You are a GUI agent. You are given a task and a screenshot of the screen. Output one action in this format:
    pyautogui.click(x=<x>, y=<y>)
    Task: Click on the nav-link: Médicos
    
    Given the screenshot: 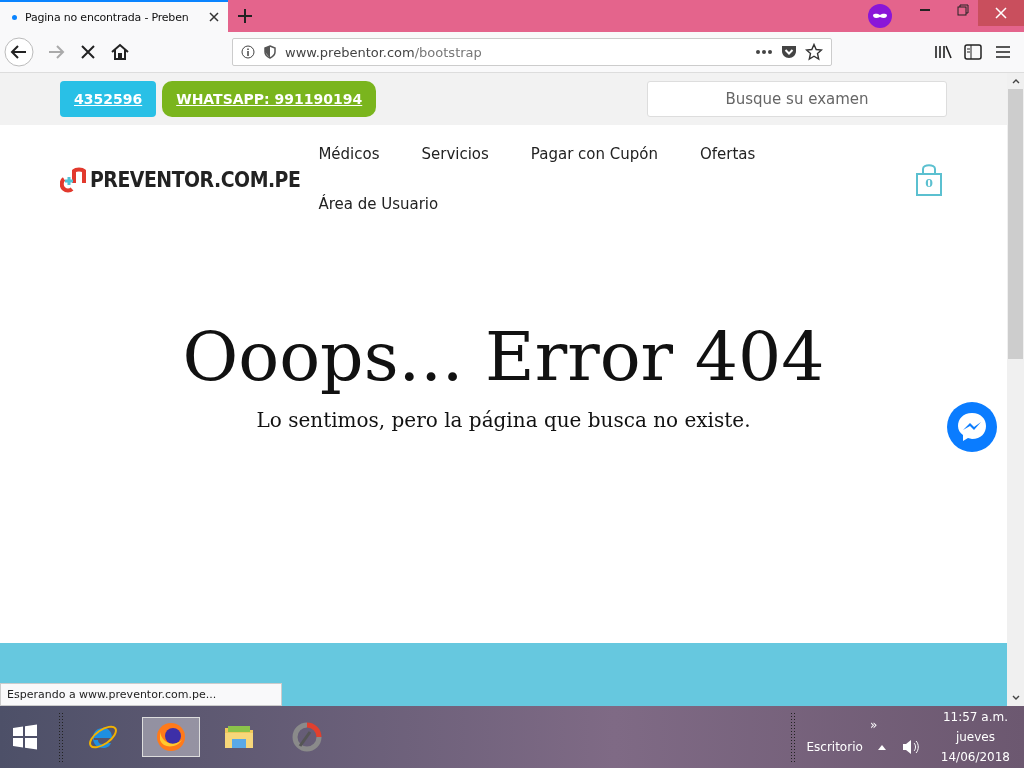 What is the action you would take?
    pyautogui.click(x=349, y=154)
    